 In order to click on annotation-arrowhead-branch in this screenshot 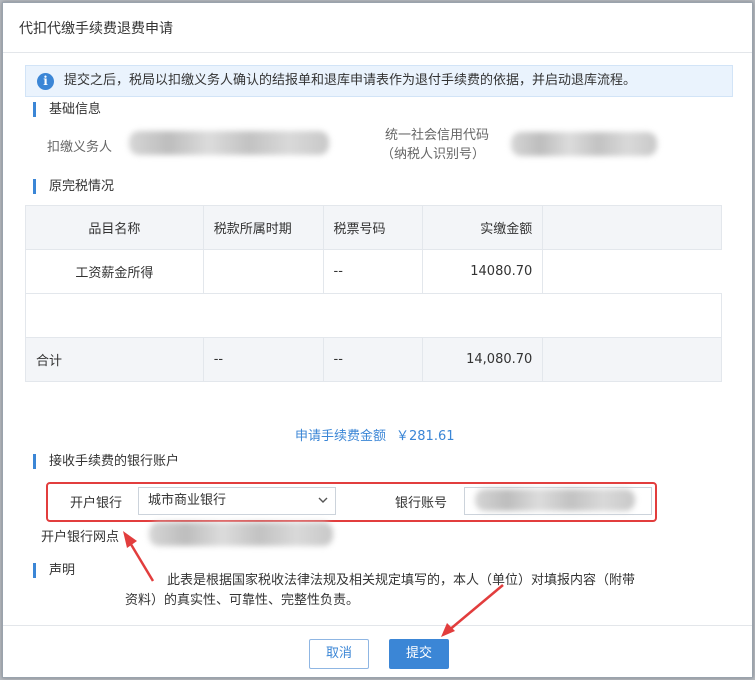, I will do `click(130, 539)`.